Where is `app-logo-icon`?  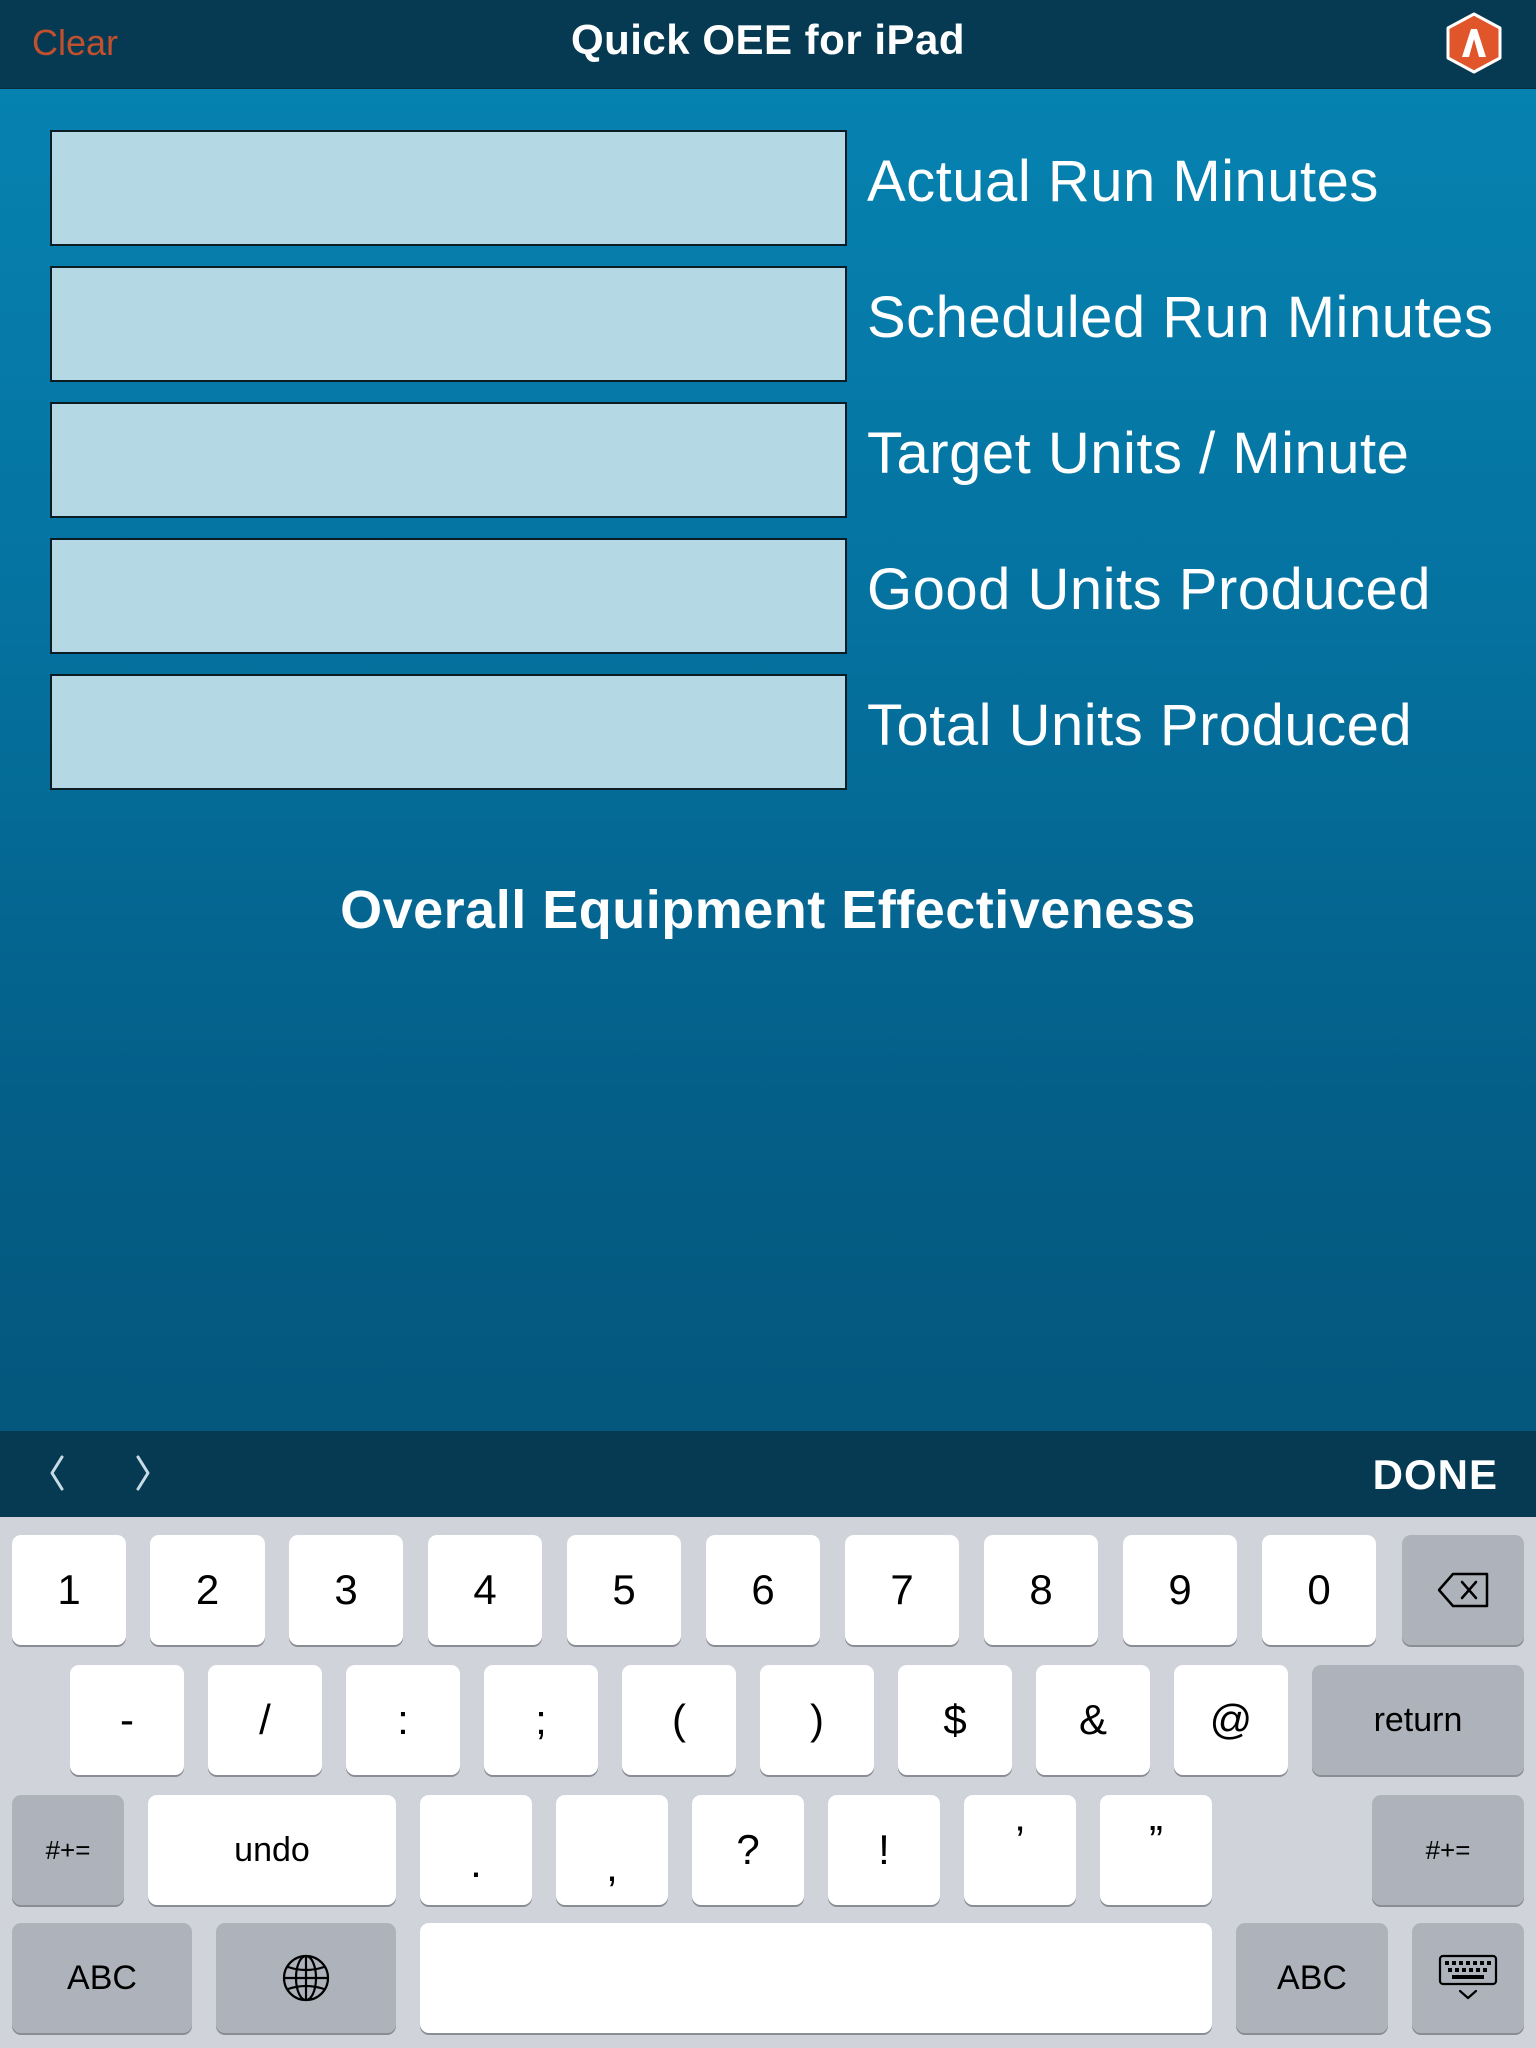
app-logo-icon is located at coordinates (1474, 43).